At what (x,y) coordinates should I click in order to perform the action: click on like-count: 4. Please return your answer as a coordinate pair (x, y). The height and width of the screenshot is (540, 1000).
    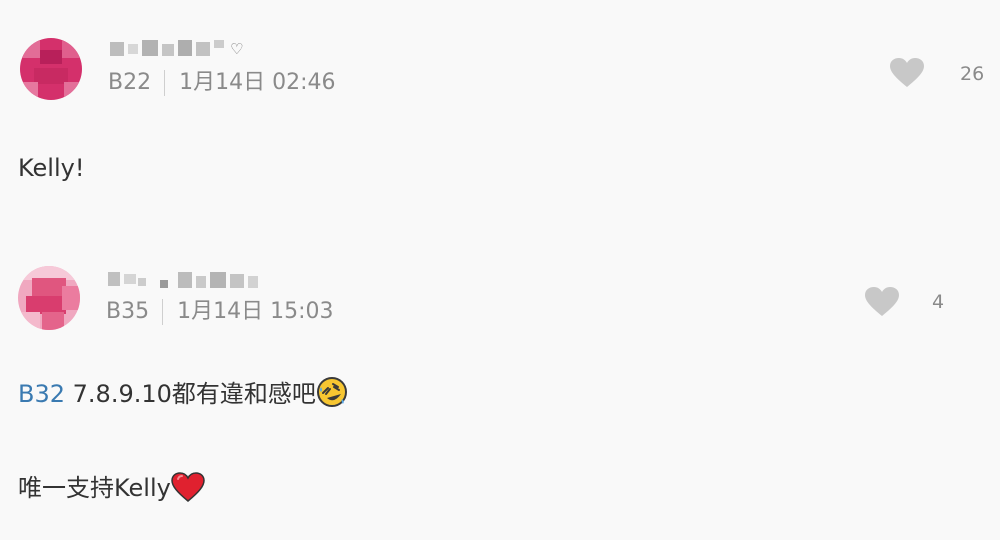
    Looking at the image, I should click on (938, 302).